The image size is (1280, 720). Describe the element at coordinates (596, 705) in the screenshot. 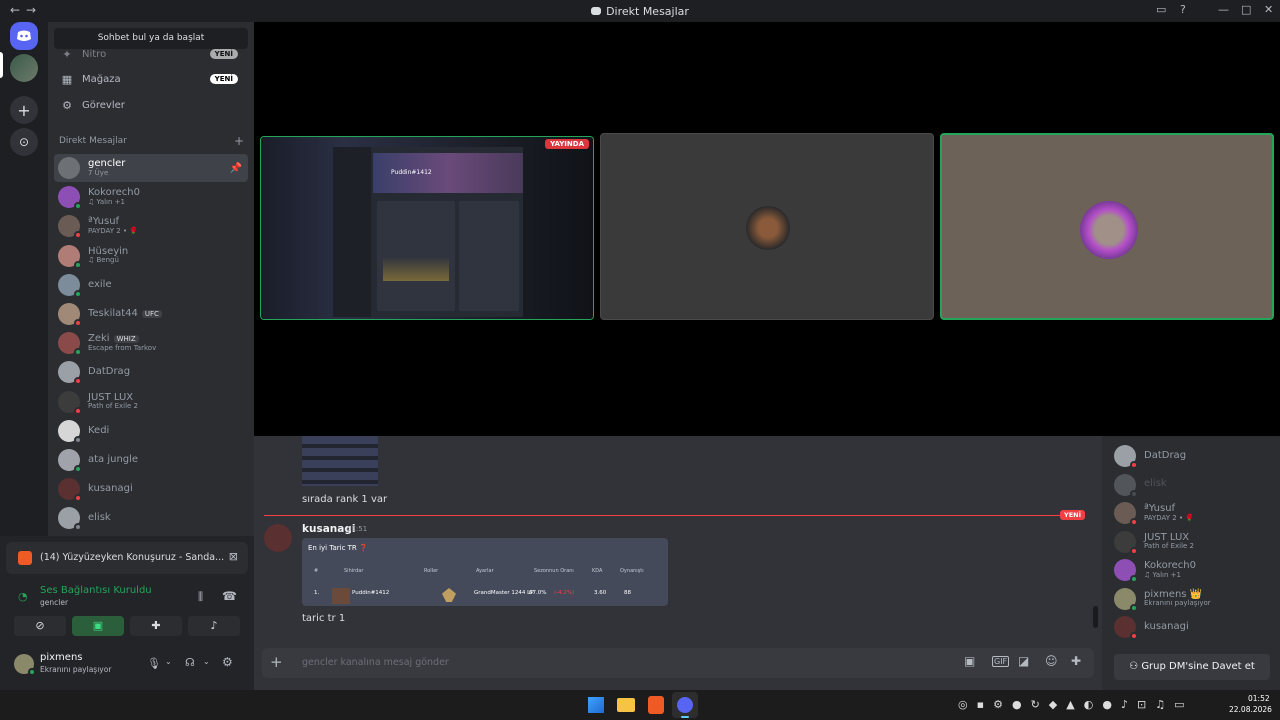

I see `start-icon` at that location.